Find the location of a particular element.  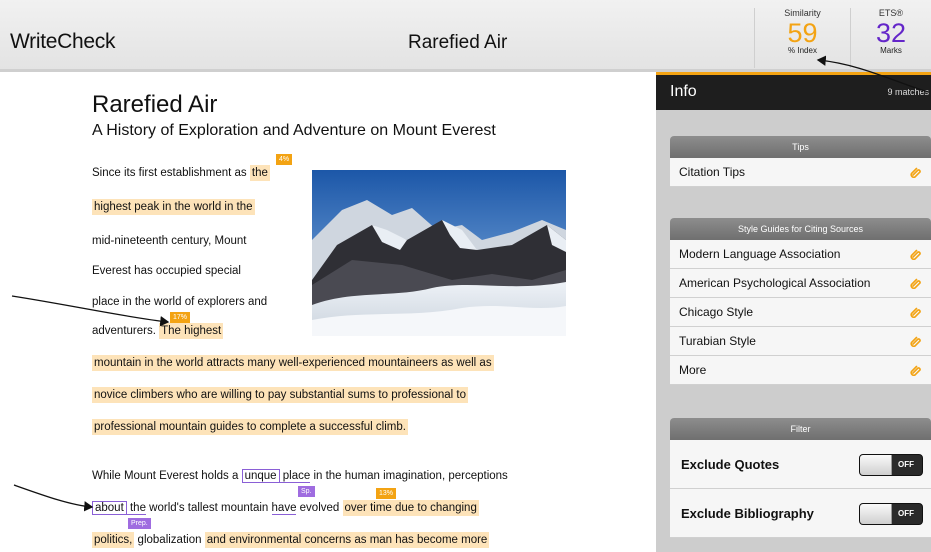

match-tag: 17% is located at coordinates (180, 317).